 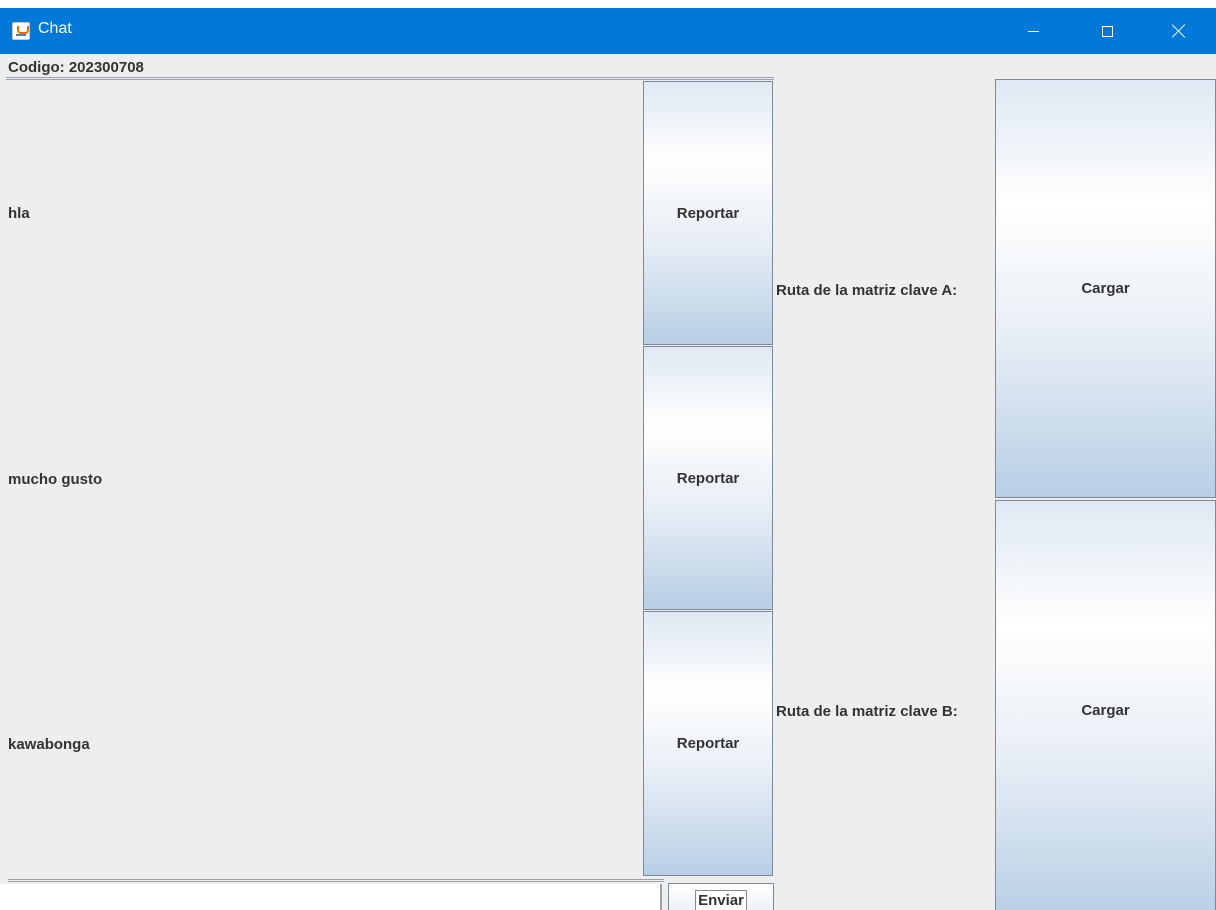 I want to click on java-app-icon, so click(x=21, y=31).